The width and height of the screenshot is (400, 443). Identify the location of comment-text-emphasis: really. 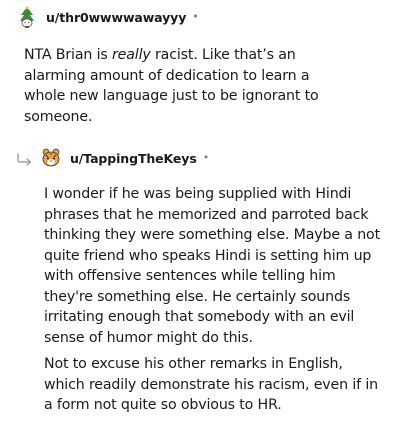
(131, 55).